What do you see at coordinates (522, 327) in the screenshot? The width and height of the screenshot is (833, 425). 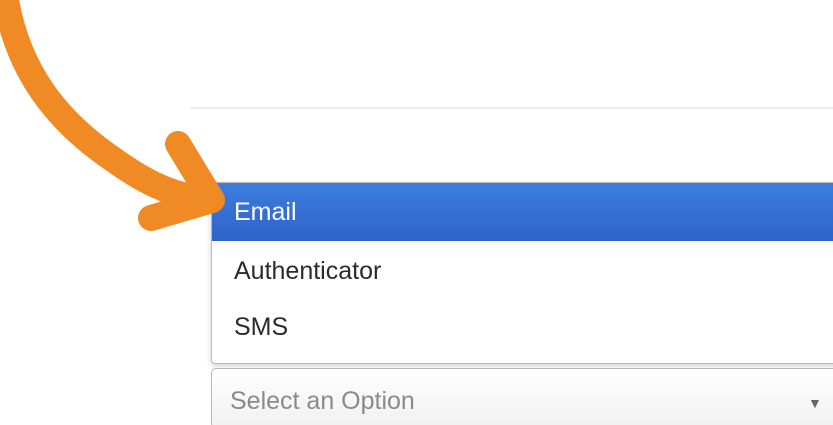 I see `dropdown-option-sms: SMS` at bounding box center [522, 327].